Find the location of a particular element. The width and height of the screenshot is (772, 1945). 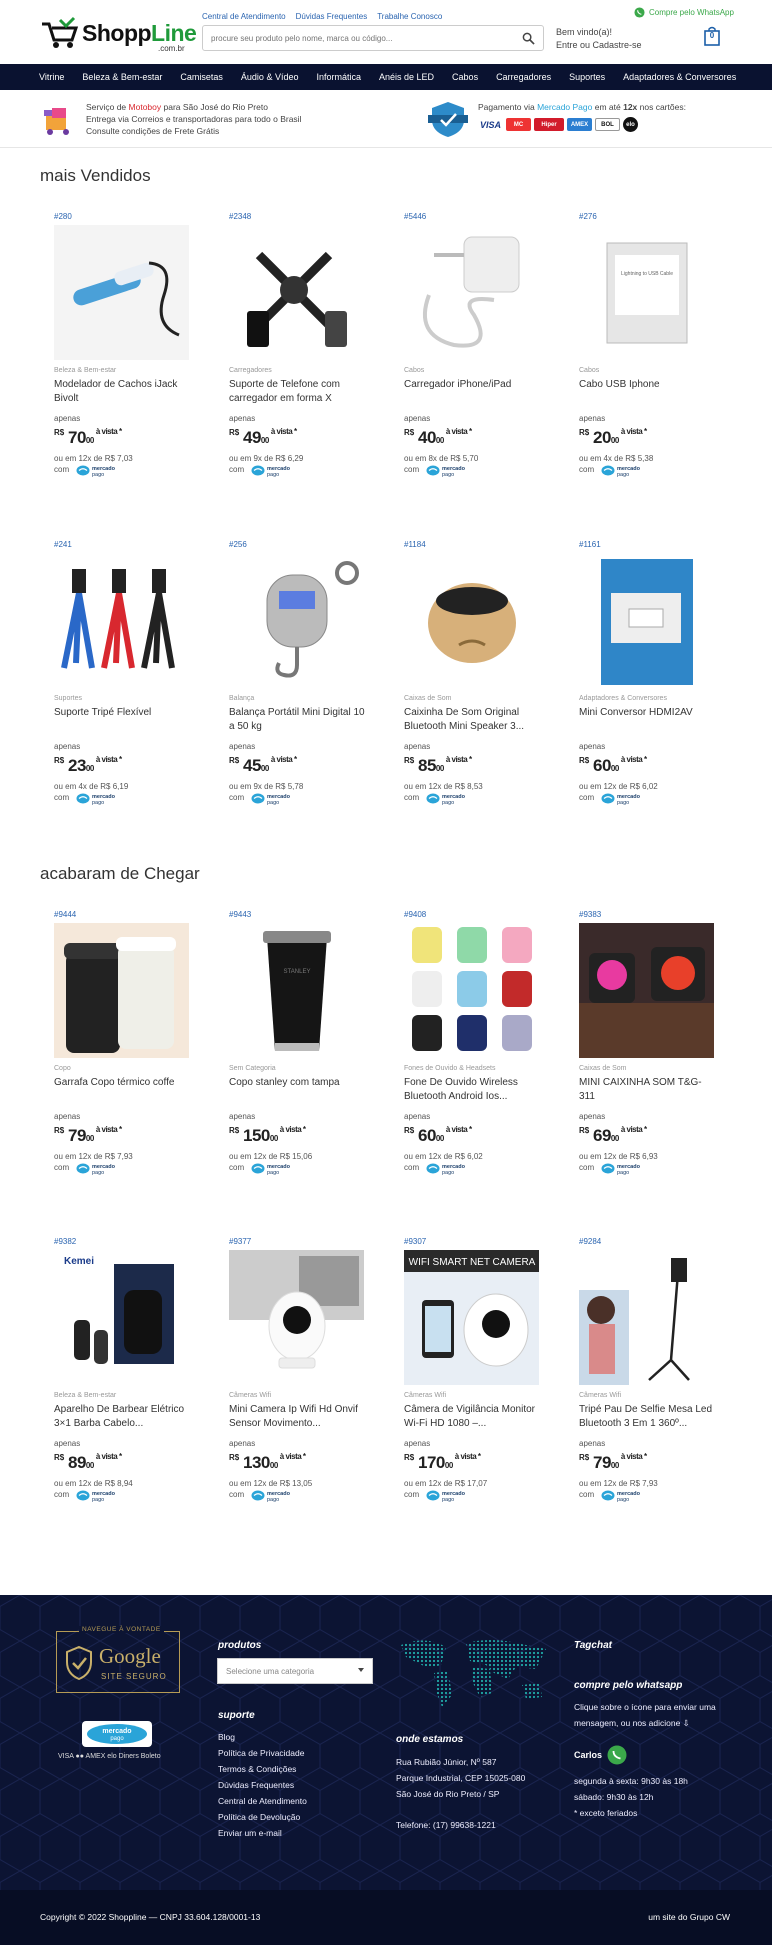

footer-link-termos: Termos & Condições is located at coordinates (262, 1769).